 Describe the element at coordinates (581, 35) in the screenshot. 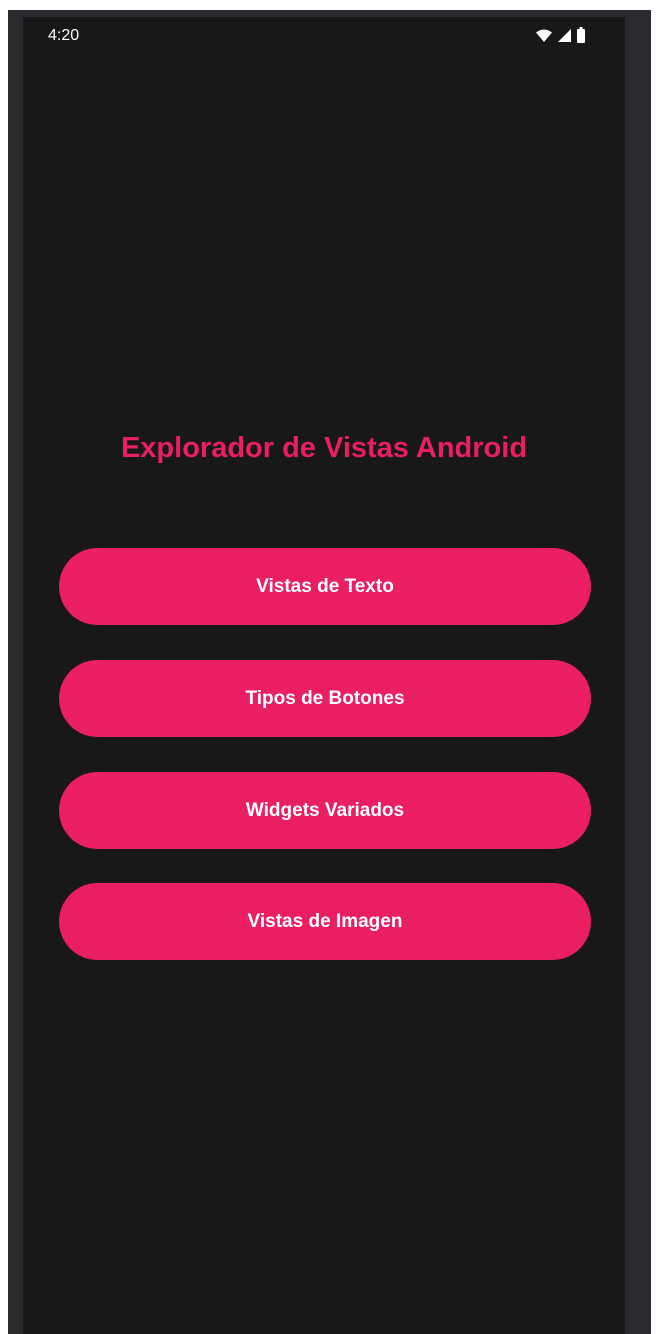

I see `battery-icon` at that location.